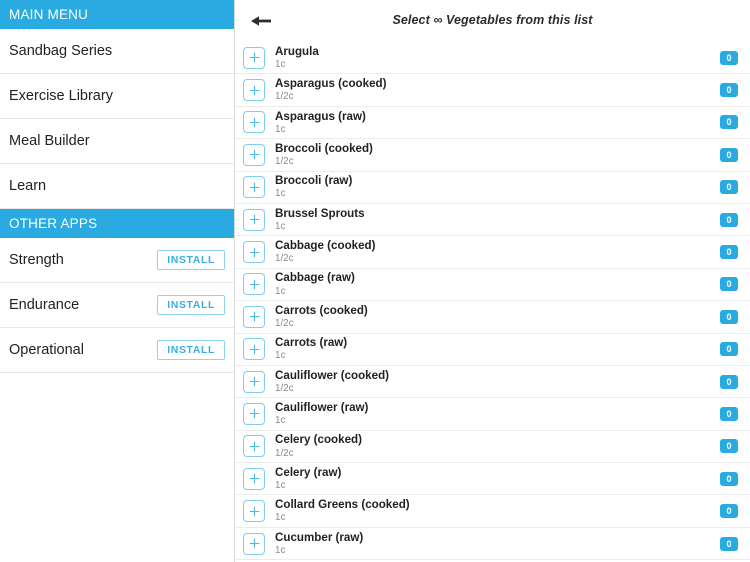 The height and width of the screenshot is (562, 750). I want to click on list-item: Cabbage (raw) 1c 0, so click(492, 285).